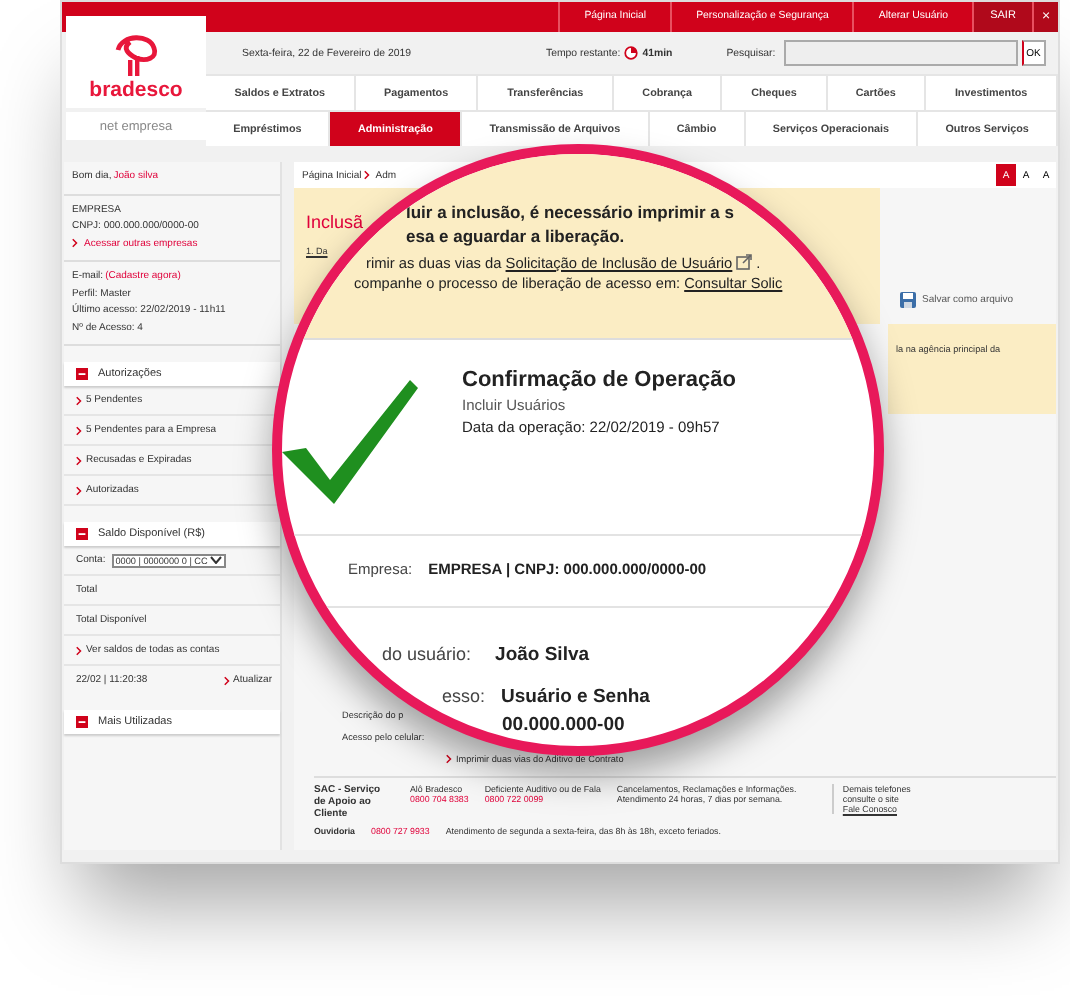 The image size is (1070, 996). Describe the element at coordinates (427, 654) in the screenshot. I see `field-label: do usuário:` at that location.